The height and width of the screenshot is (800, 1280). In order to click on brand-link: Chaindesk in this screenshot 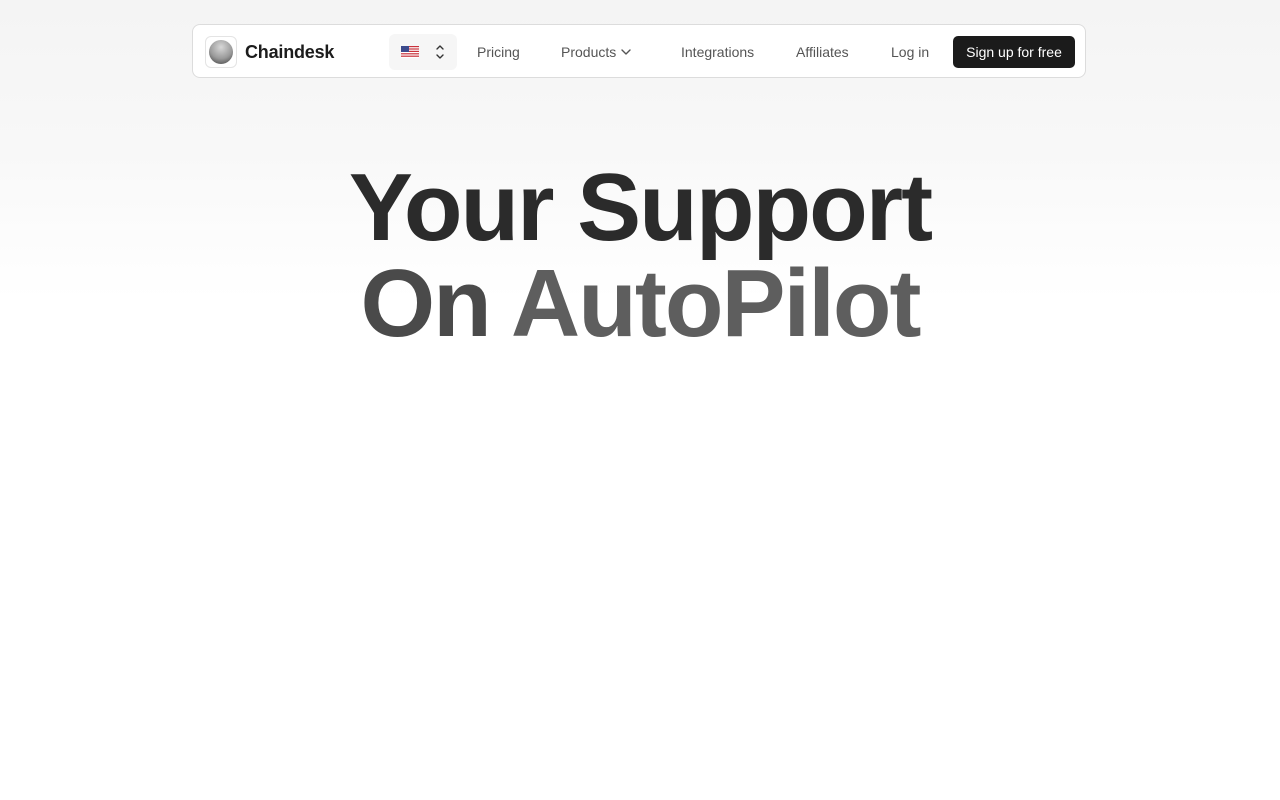, I will do `click(269, 52)`.